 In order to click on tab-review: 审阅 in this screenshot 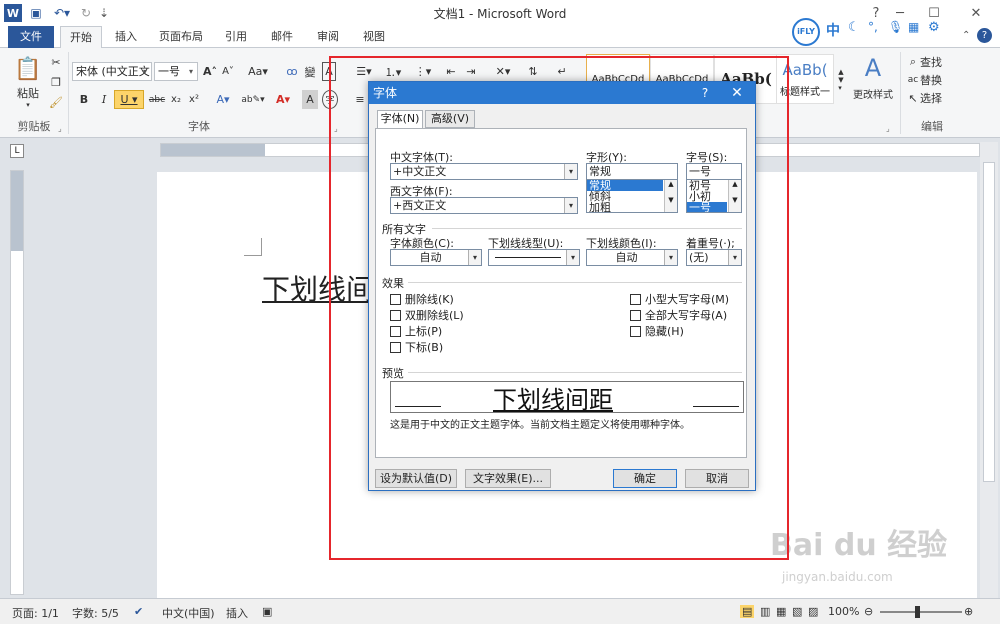, I will do `click(328, 37)`.